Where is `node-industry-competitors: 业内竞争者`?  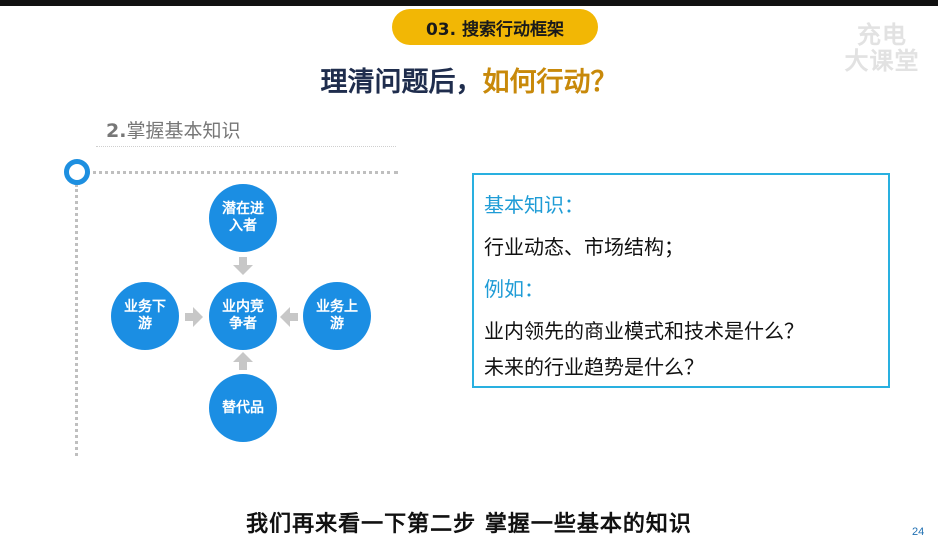 node-industry-competitors: 业内竞争者 is located at coordinates (243, 316).